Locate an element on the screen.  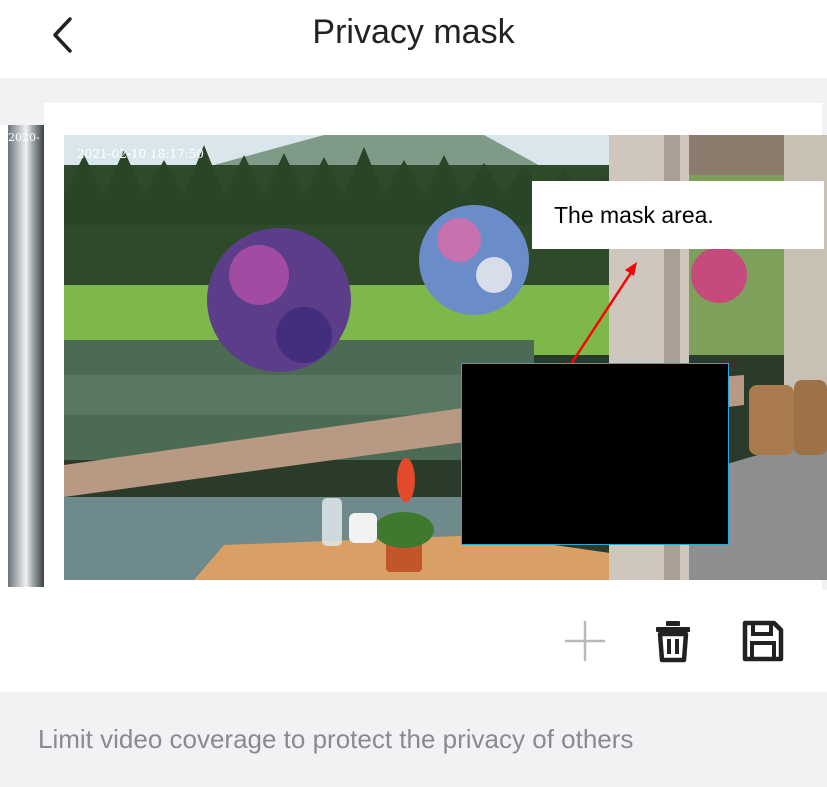
top-bar: Privacy mask is located at coordinates (413, 39).